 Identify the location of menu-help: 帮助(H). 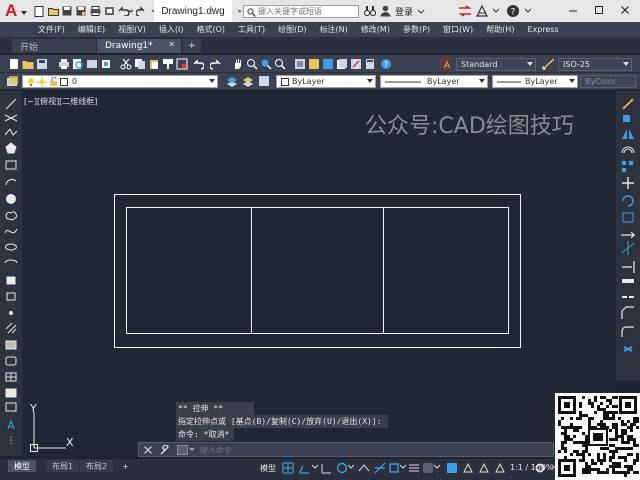
(500, 29).